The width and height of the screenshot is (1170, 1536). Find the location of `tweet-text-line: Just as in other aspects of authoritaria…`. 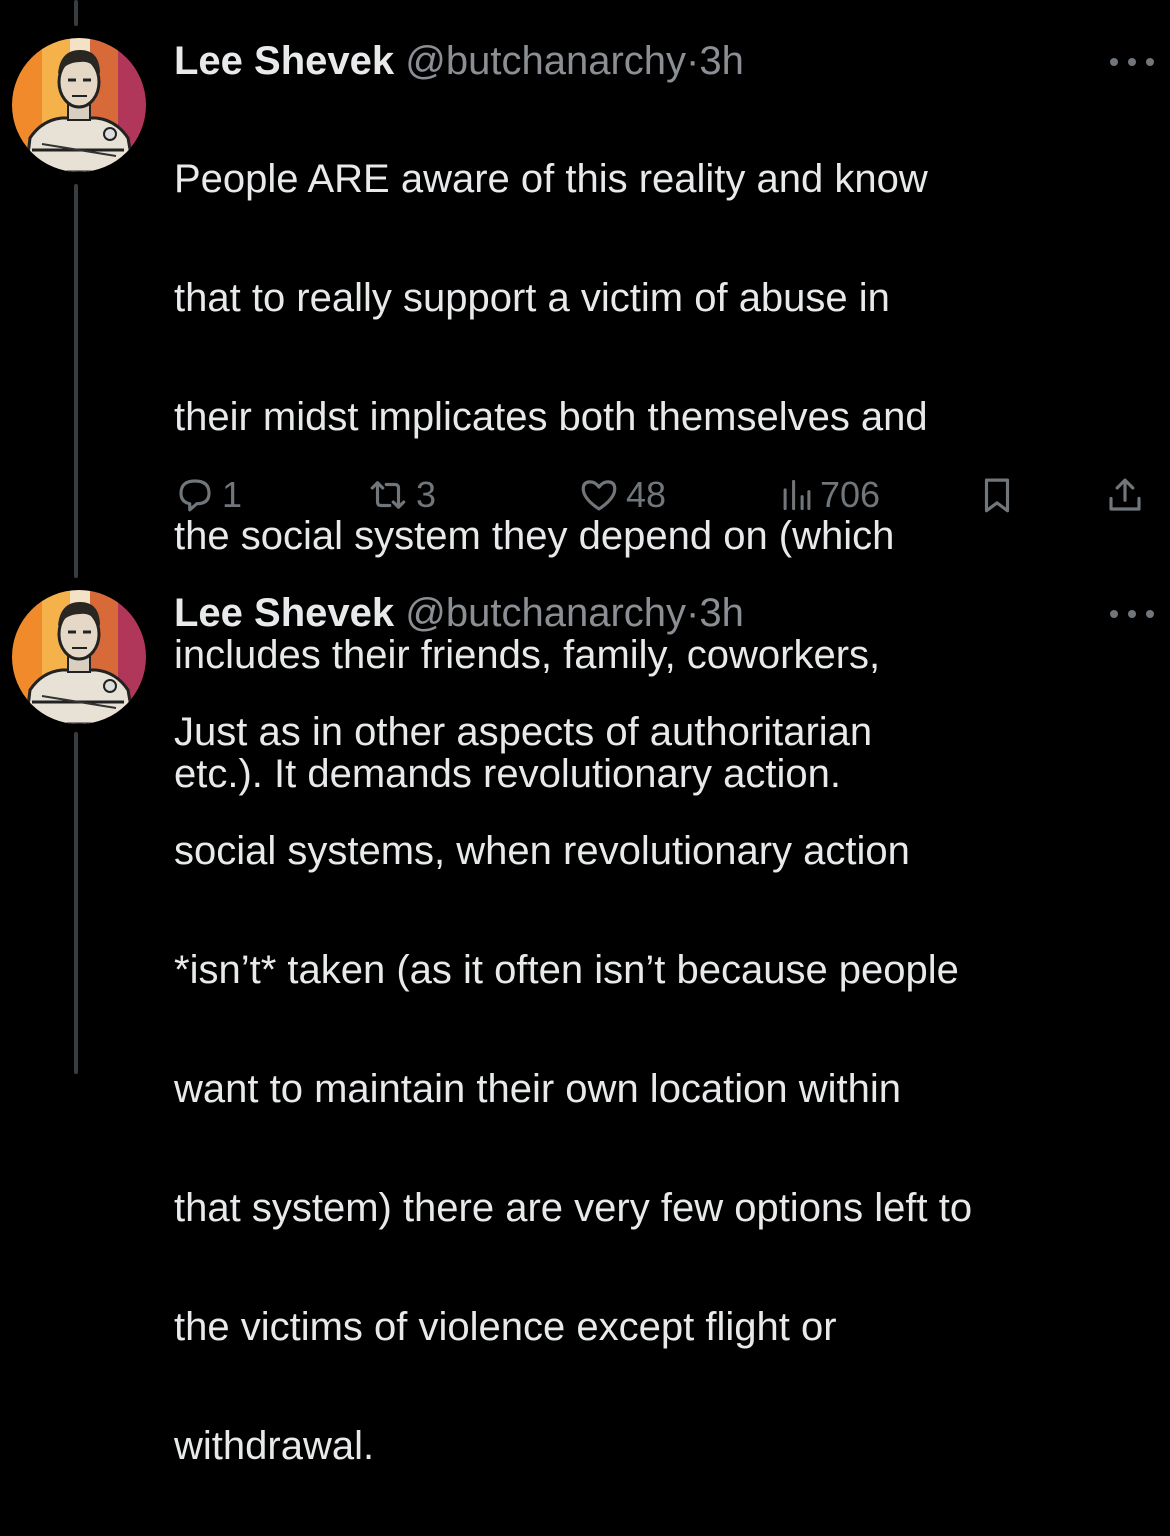

tweet-text-line: Just as in other aspects of authoritaria… is located at coordinates (523, 731).